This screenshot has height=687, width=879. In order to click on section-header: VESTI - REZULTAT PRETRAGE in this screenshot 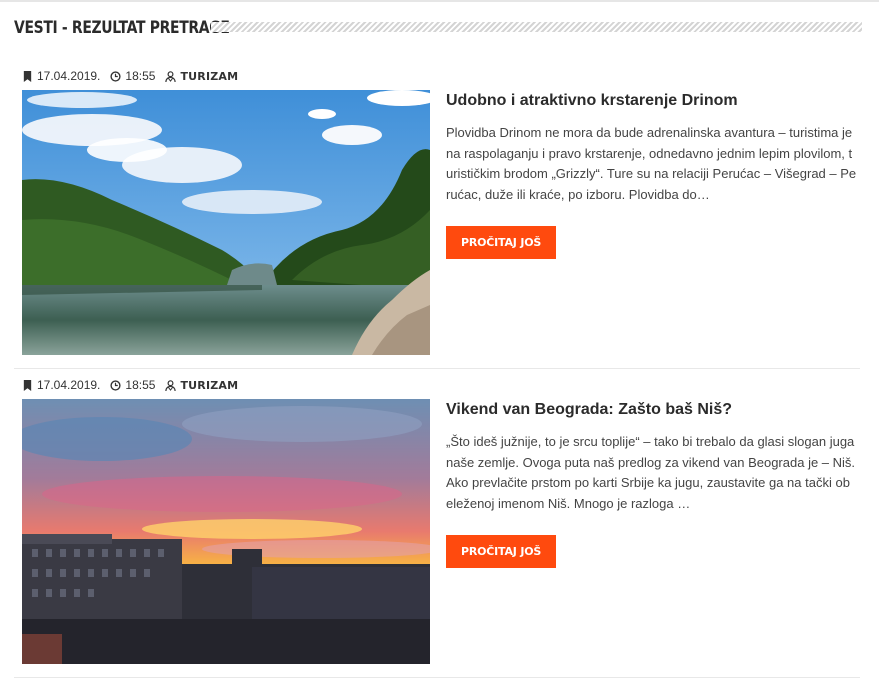, I will do `click(438, 28)`.